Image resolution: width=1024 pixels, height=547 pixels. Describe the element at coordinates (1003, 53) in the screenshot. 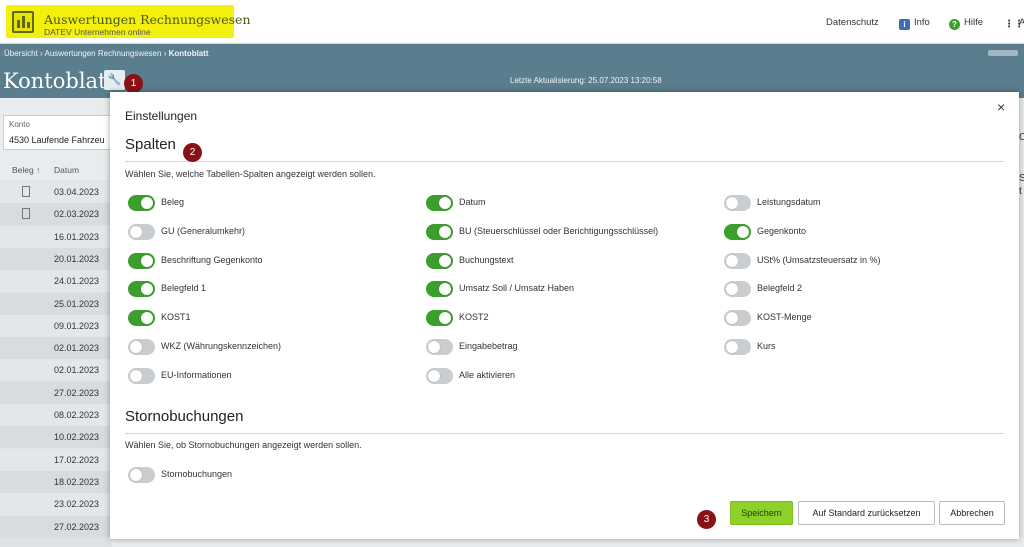

I see `user-info-blurred` at that location.